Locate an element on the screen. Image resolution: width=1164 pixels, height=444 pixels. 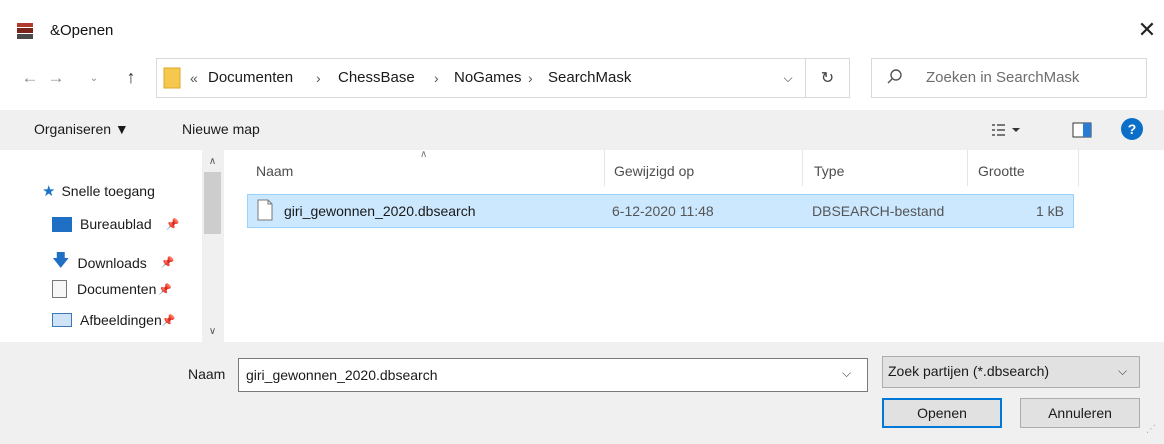
arrow-left-icon: ← is located at coordinates (30, 77).